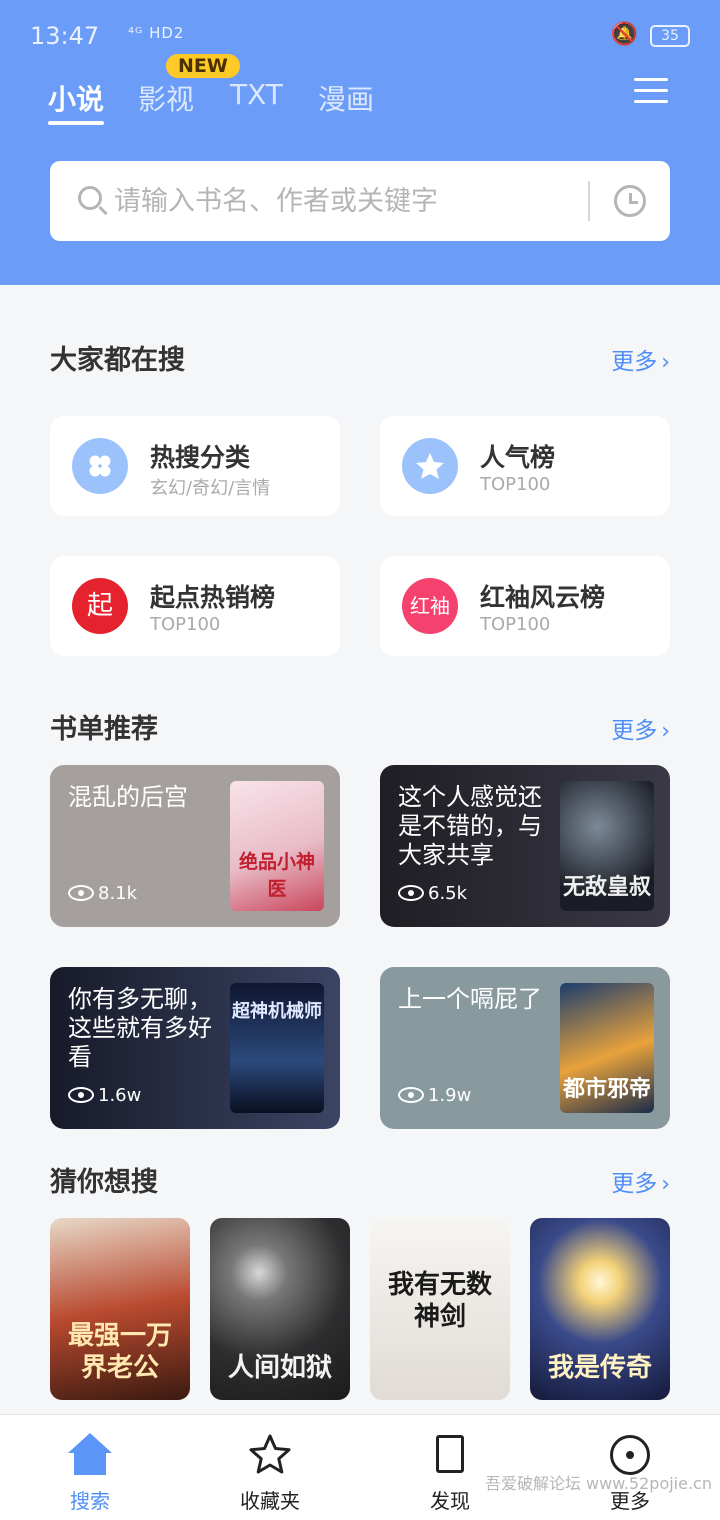  What do you see at coordinates (166, 99) in the screenshot?
I see `tab-video-label: 影视` at bounding box center [166, 99].